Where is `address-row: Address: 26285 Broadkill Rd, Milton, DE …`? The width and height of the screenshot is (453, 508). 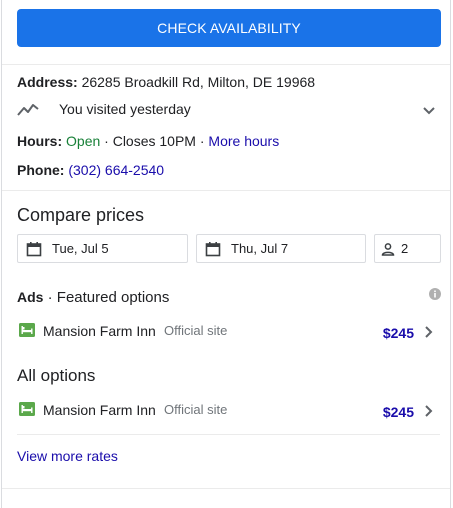 address-row: Address: 26285 Broadkill Rd, Milton, DE … is located at coordinates (166, 82).